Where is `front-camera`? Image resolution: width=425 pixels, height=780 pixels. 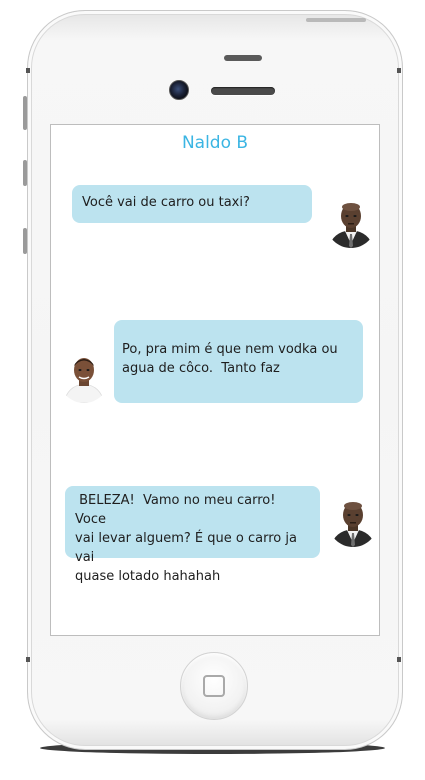
front-camera is located at coordinates (179, 90).